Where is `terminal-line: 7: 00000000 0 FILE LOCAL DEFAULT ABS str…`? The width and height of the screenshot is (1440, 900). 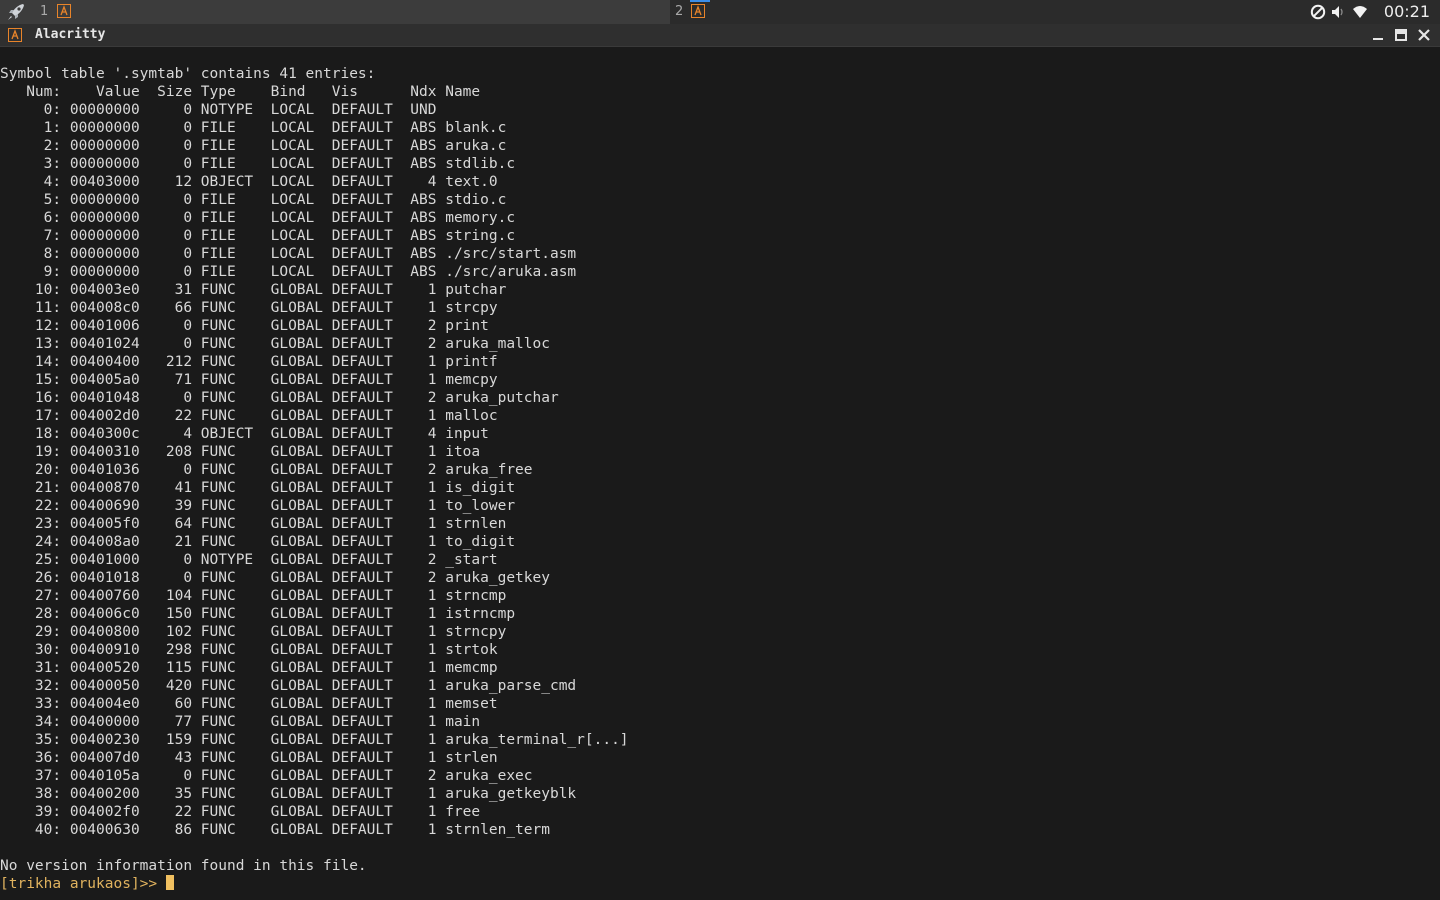 terminal-line: 7: 00000000 0 FILE LOCAL DEFAULT ABS str… is located at coordinates (258, 236).